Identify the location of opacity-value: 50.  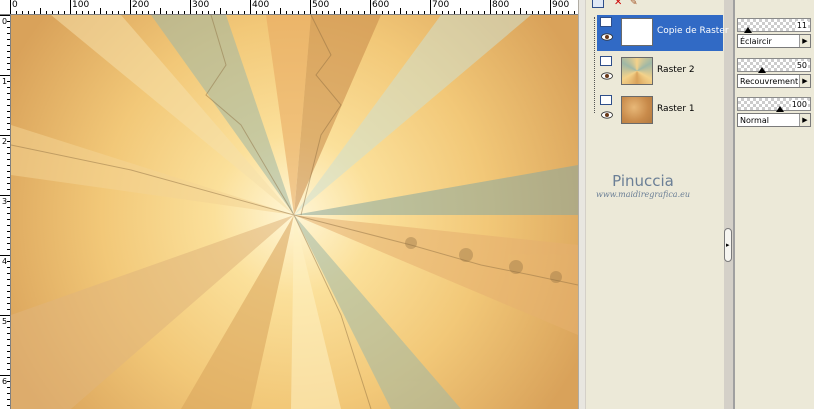
(801, 66).